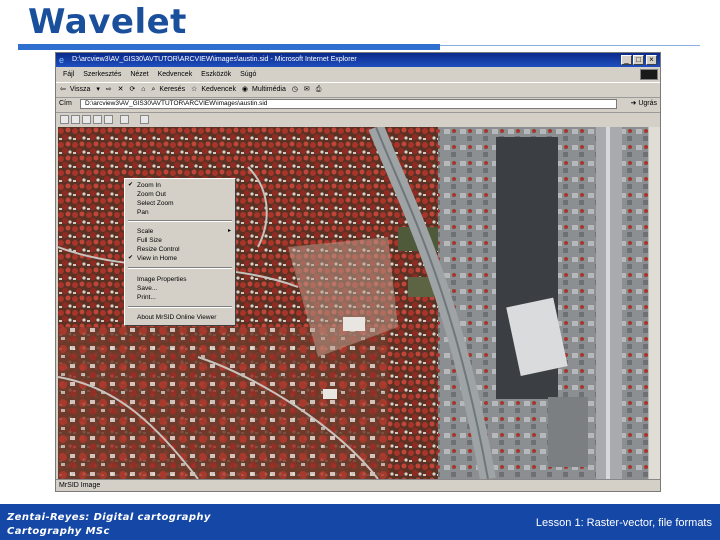  I want to click on footer-lesson: Lesson 1: Raster-vector, file formats, so click(623, 523).